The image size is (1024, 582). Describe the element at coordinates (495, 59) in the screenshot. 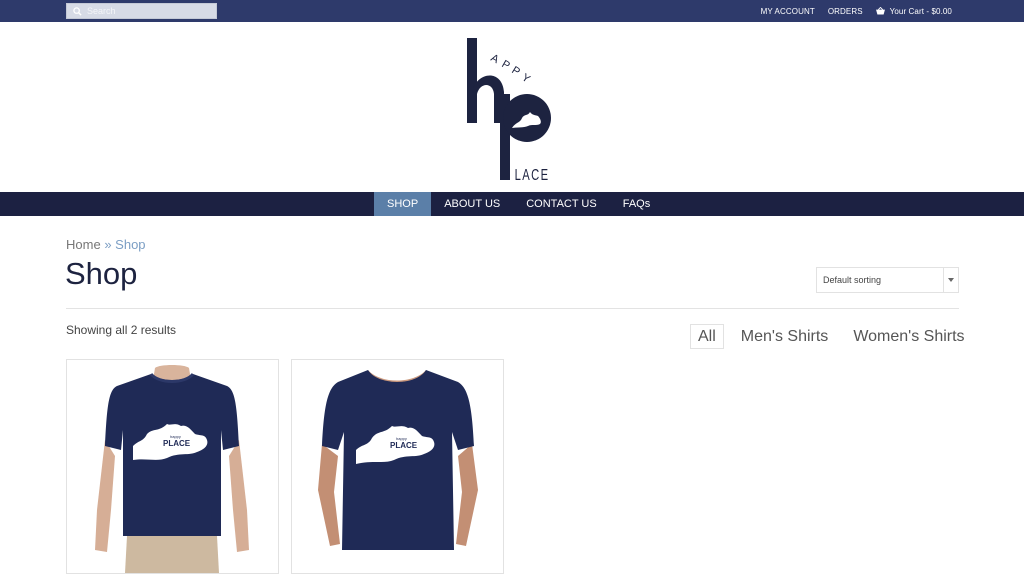

I see `svg-text: A` at that location.